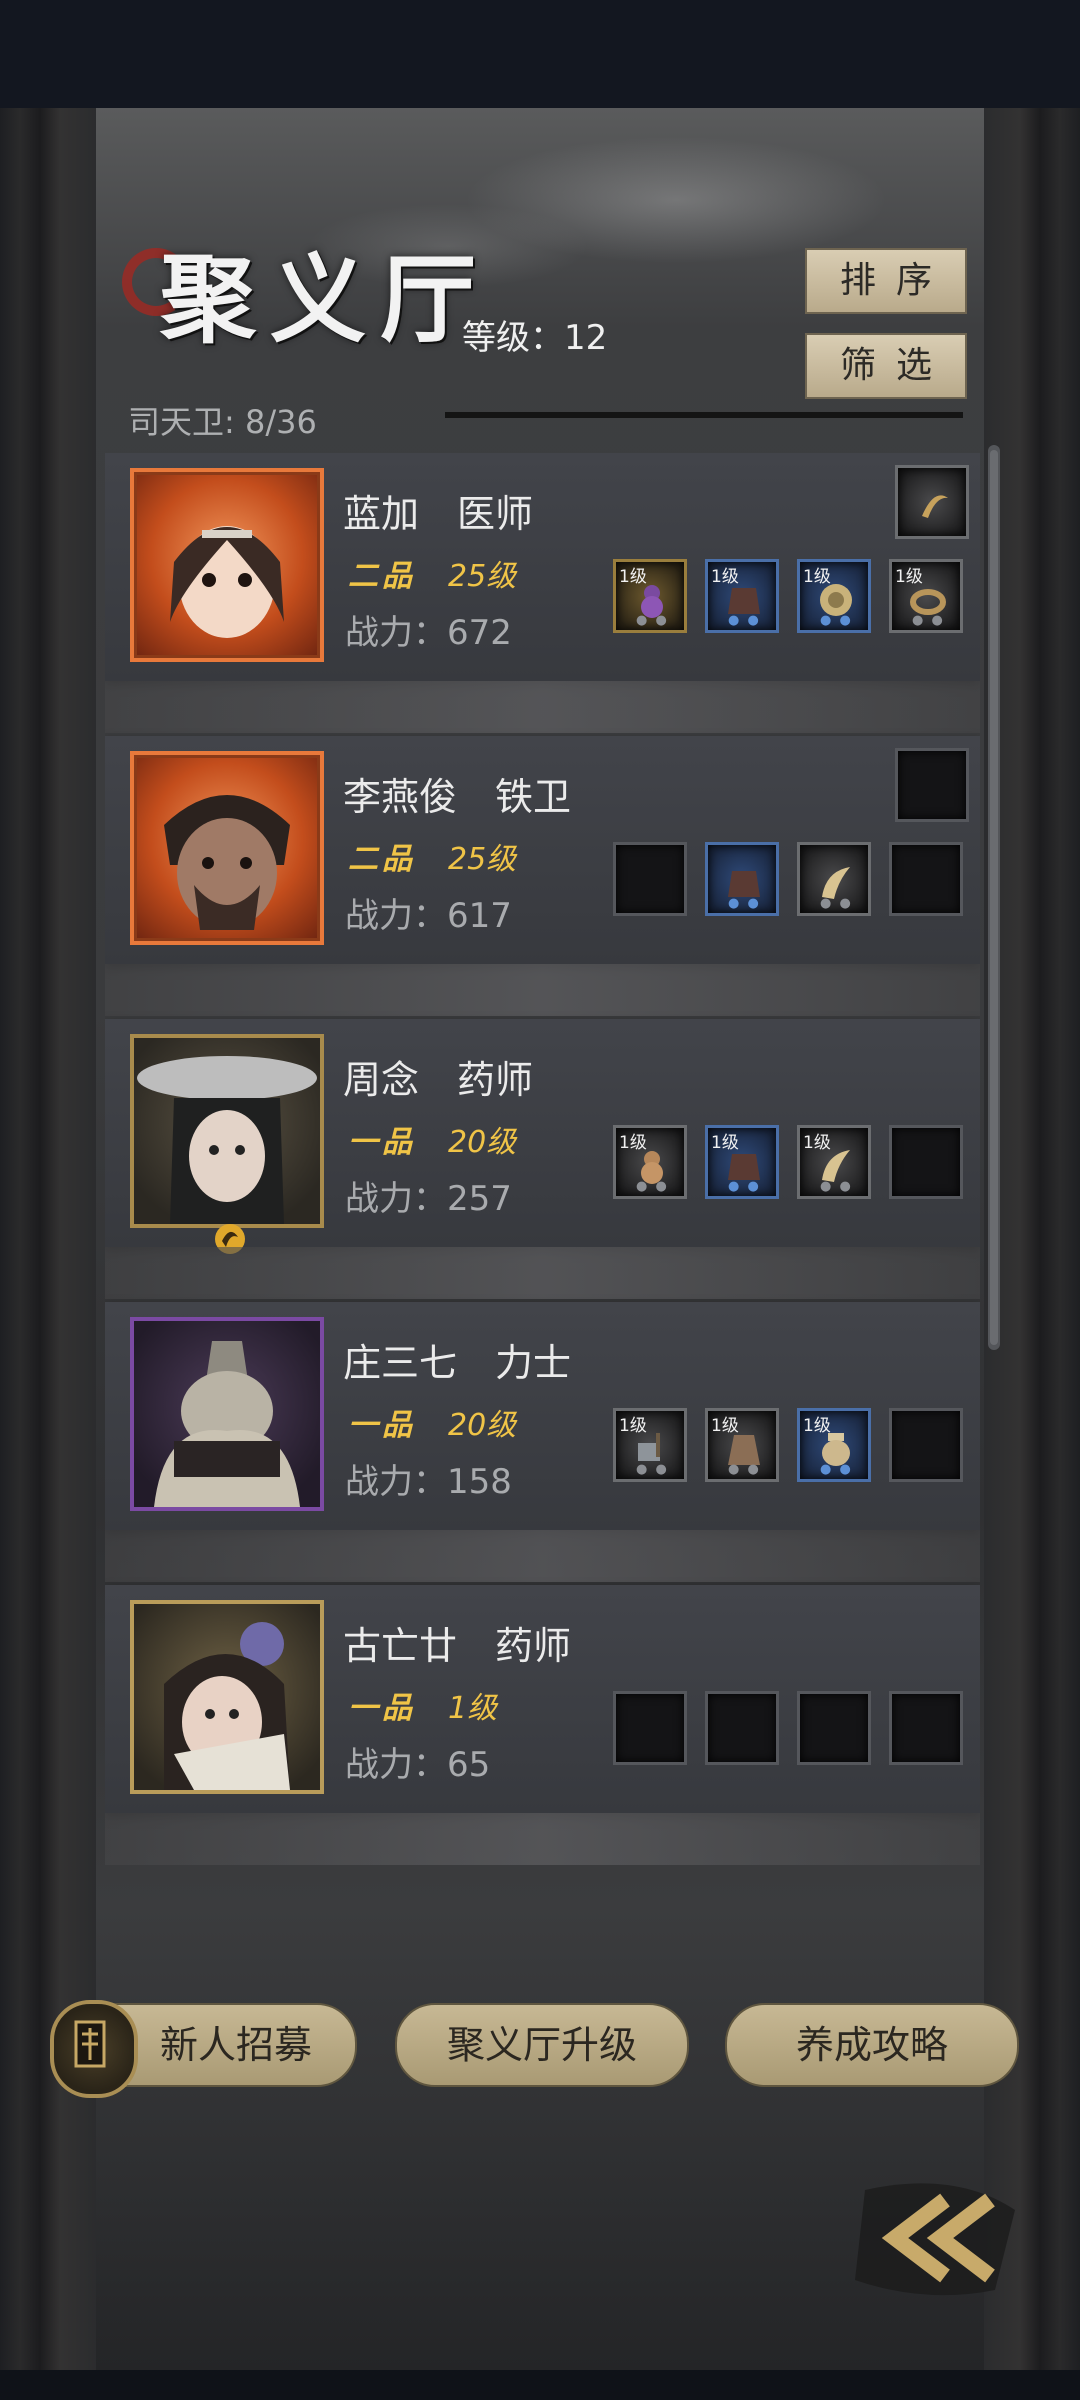 Image resolution: width=1080 pixels, height=2400 pixels. What do you see at coordinates (542, 850) in the screenshot?
I see `character-card: 李燕俊 铁卫 二品 25级 战力：617 ● ● ● ●` at bounding box center [542, 850].